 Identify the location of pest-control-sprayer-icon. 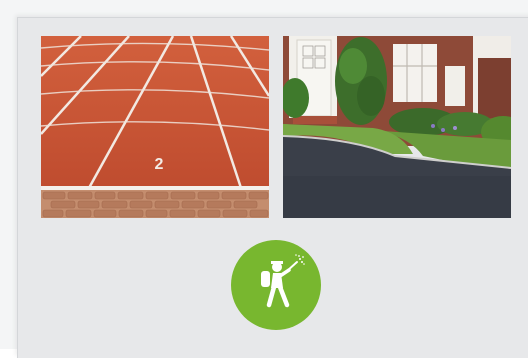
(276, 285).